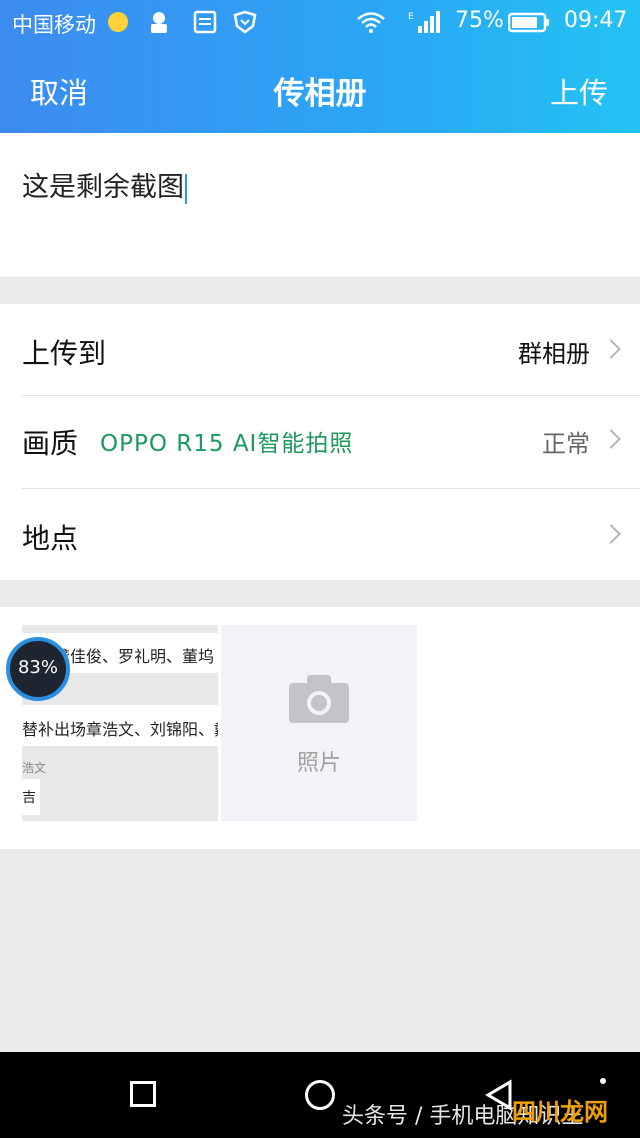 The height and width of the screenshot is (1138, 640). I want to click on quality-value: 正常, so click(566, 444).